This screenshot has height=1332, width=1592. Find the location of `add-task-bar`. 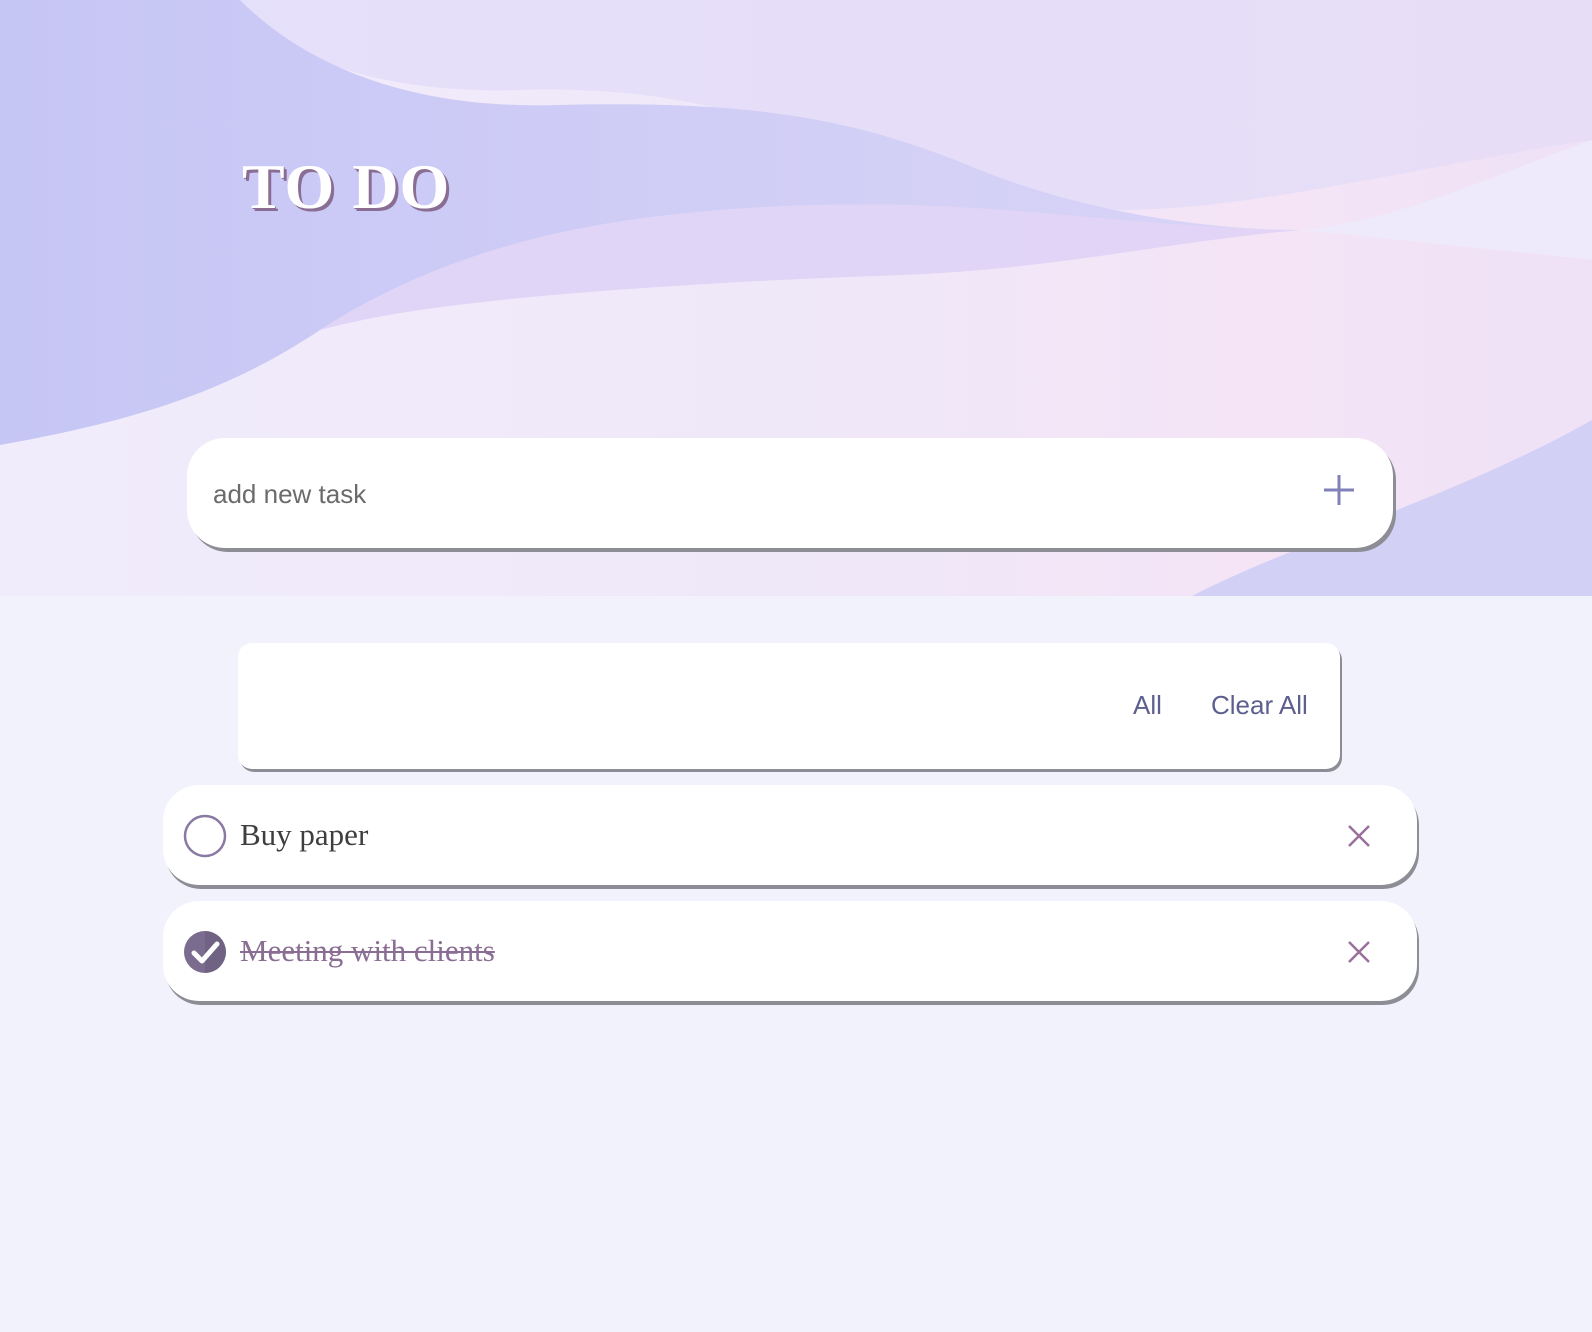

add-task-bar is located at coordinates (790, 493).